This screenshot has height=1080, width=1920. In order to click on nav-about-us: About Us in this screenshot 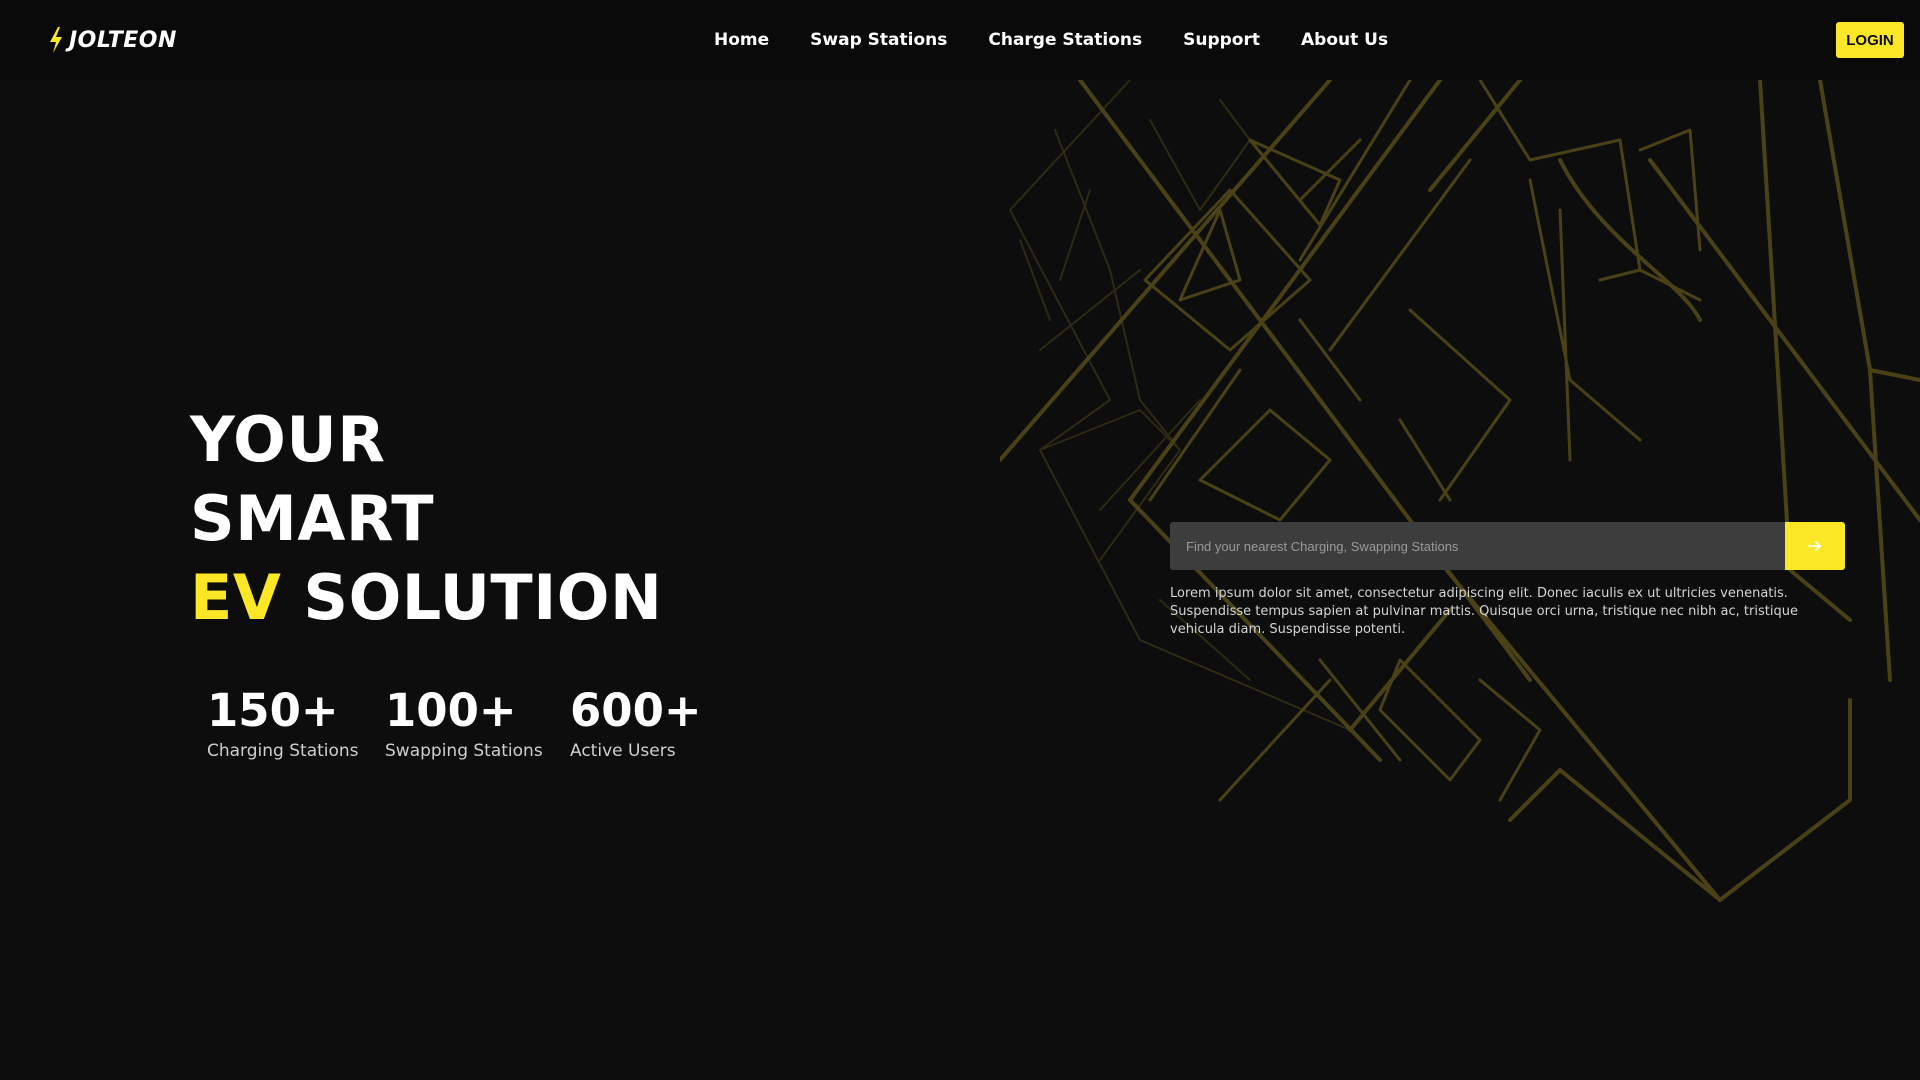, I will do `click(1344, 40)`.